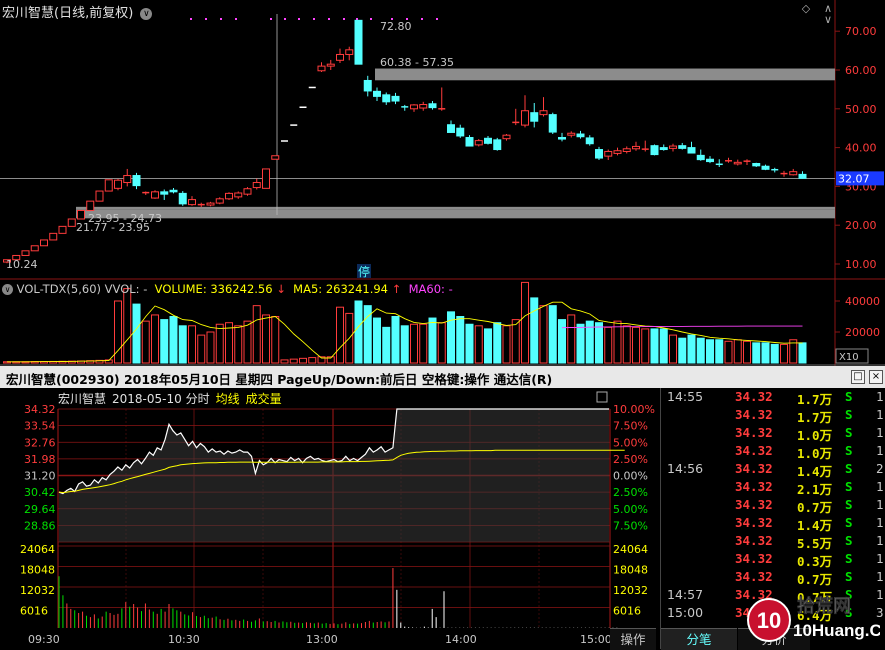  What do you see at coordinates (396, 289) in the screenshot?
I see `ma5-up-arrow-icon: ↑` at bounding box center [396, 289].